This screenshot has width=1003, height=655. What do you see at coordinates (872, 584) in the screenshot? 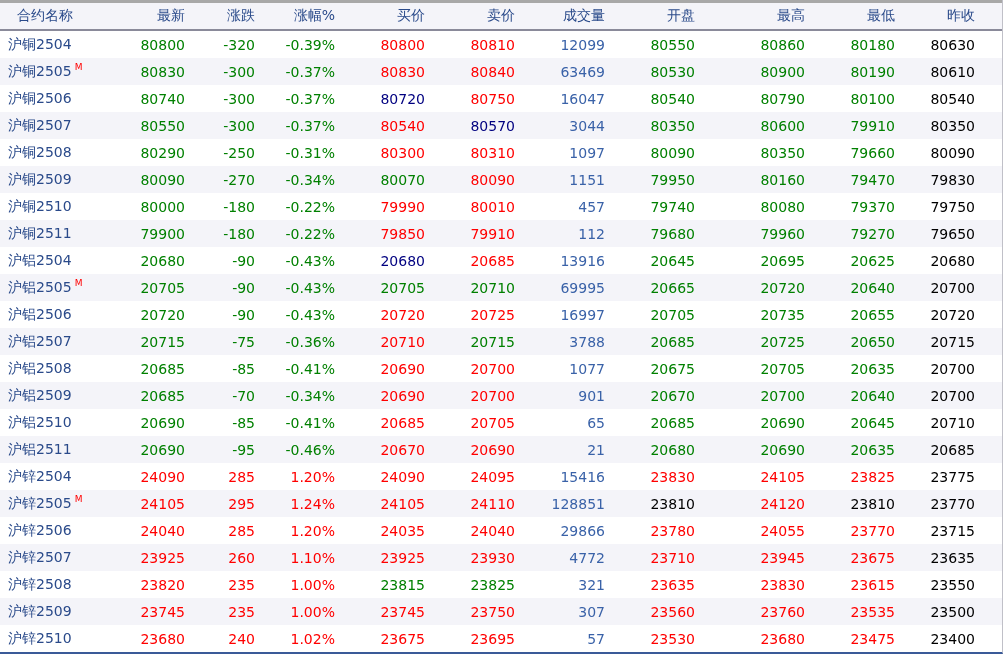
I see `table-cell: 23615` at bounding box center [872, 584].